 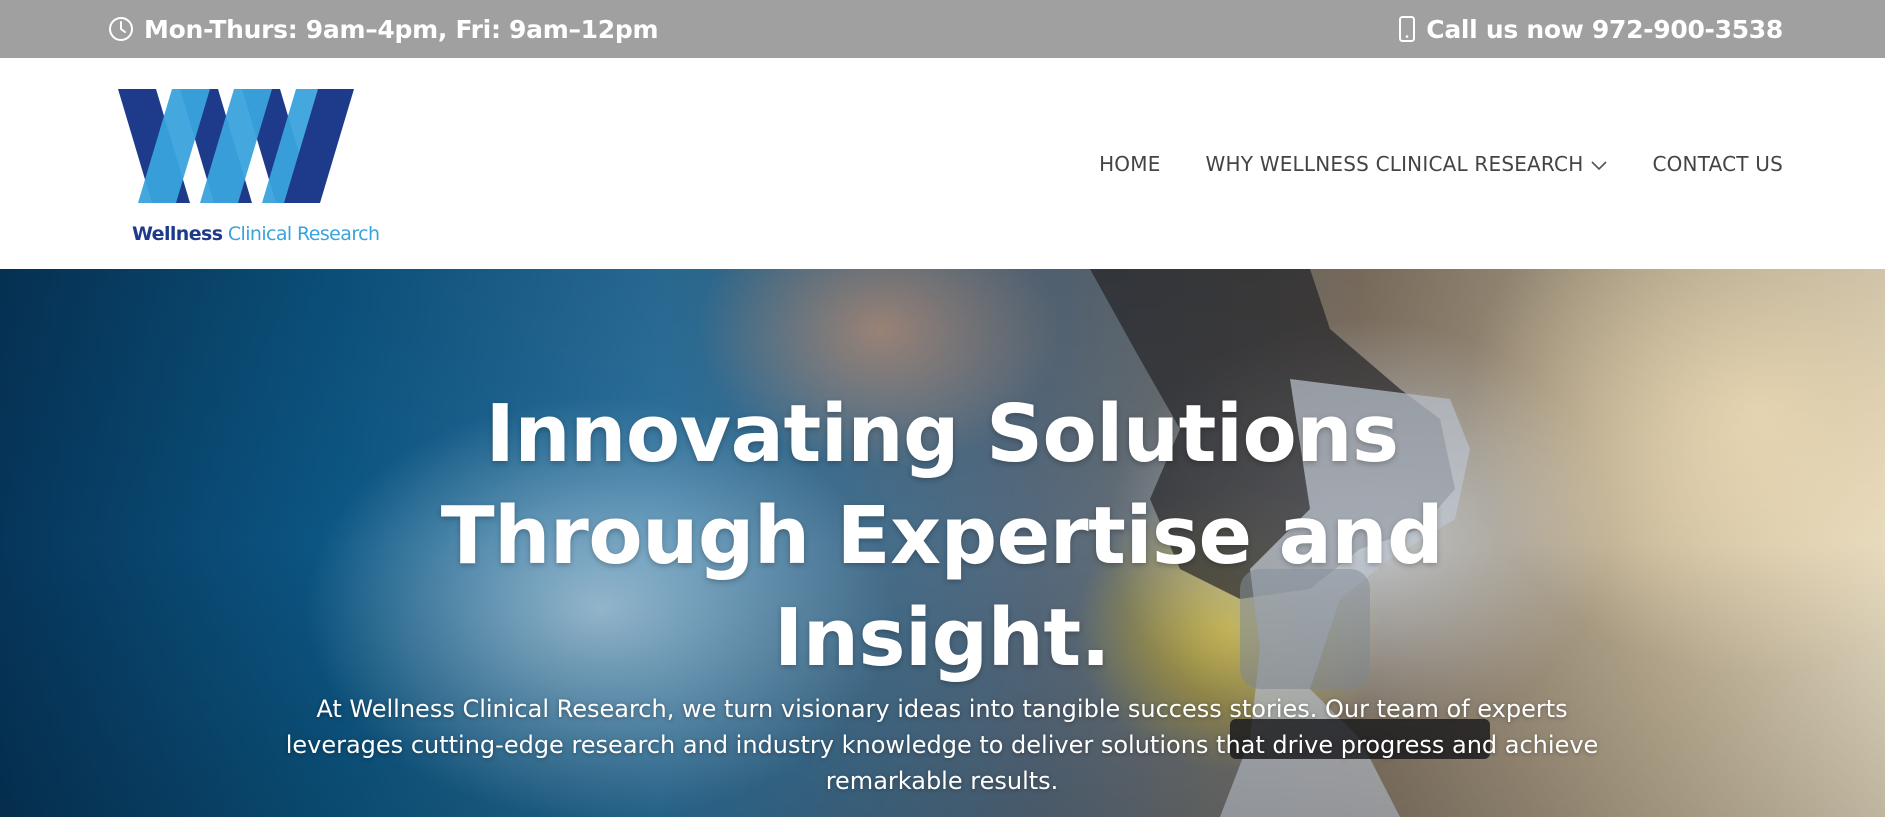 I want to click on phone-link: Call us now 972-900-3538, so click(x=1590, y=29).